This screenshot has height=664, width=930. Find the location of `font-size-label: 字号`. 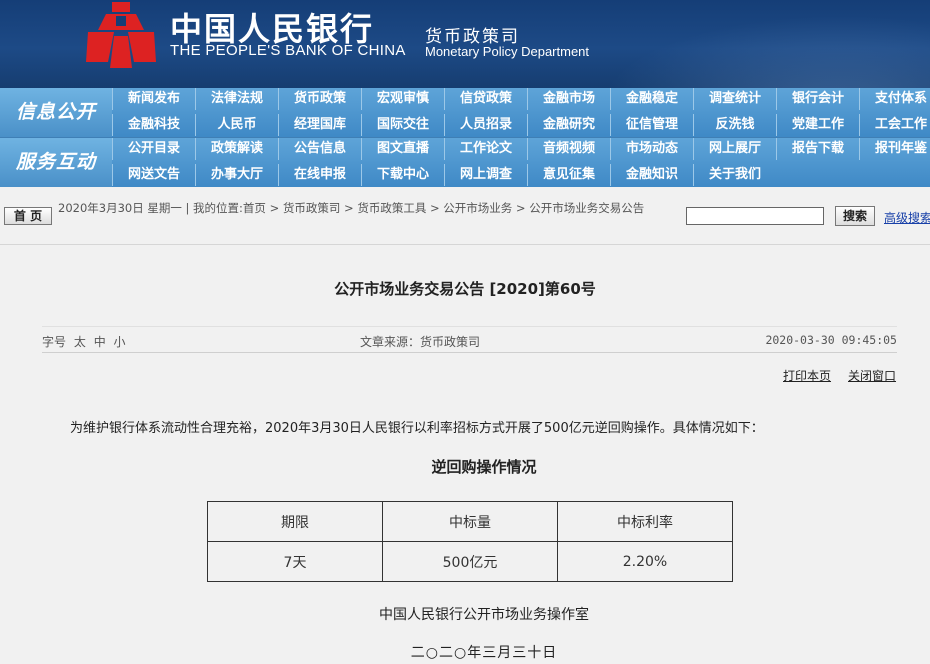

font-size-label: 字号 is located at coordinates (54, 342).